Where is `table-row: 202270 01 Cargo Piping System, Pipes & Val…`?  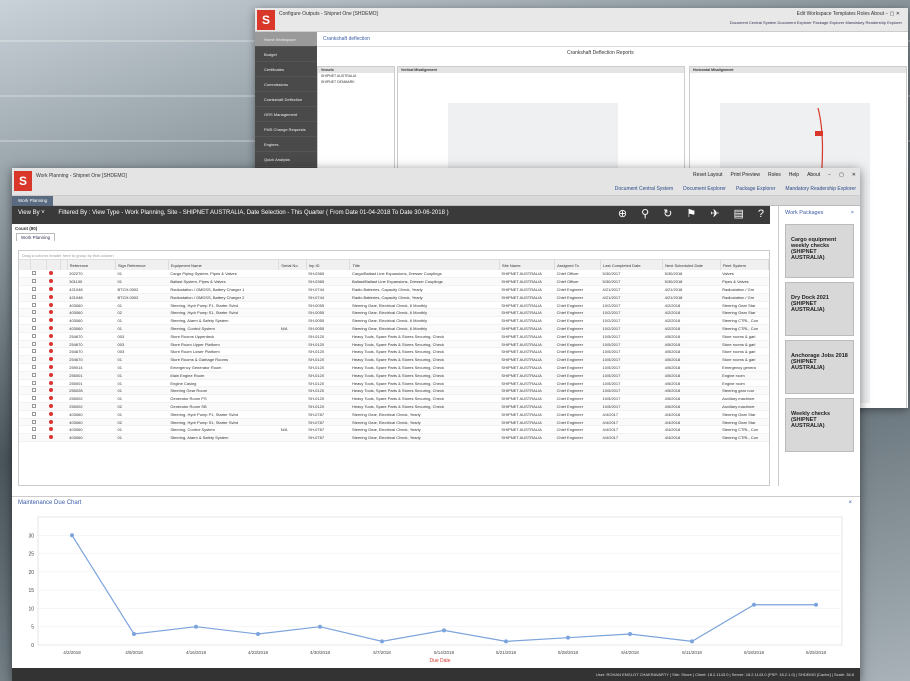
table-row: 202270 01 Cargo Piping System, Pipes & Val… is located at coordinates (394, 274).